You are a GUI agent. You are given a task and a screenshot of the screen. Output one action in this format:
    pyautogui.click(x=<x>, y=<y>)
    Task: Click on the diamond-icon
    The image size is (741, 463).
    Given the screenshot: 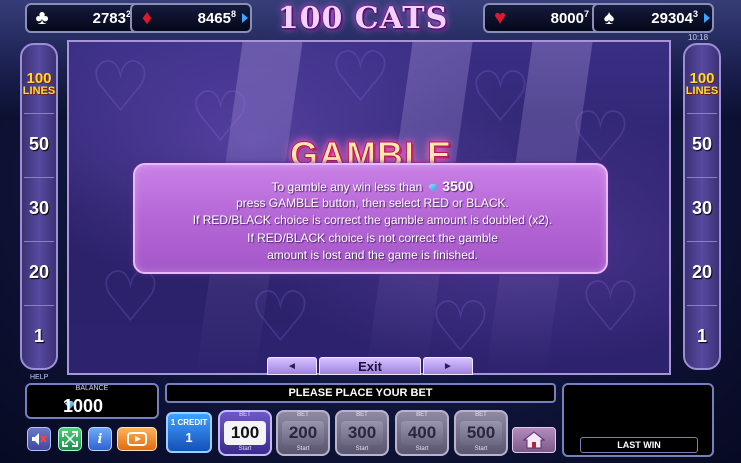 What is the action you would take?
    pyautogui.click(x=433, y=187)
    